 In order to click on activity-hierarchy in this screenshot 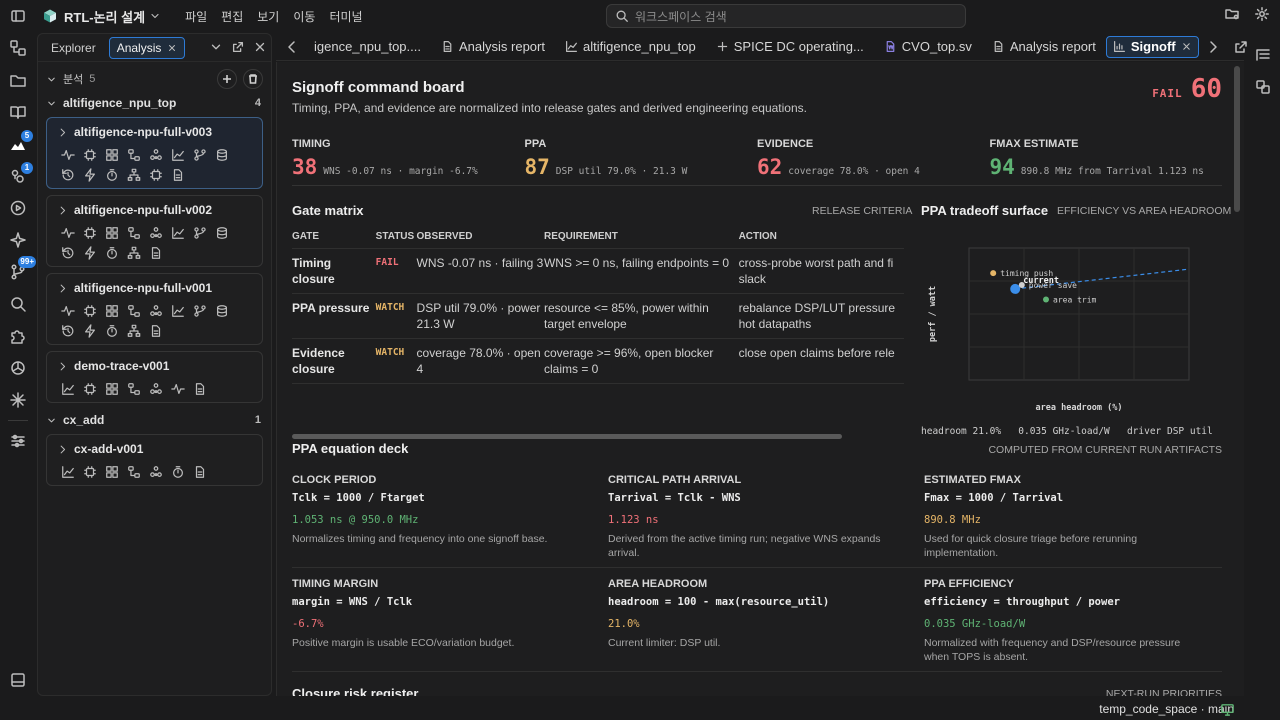, I will do `click(18, 48)`.